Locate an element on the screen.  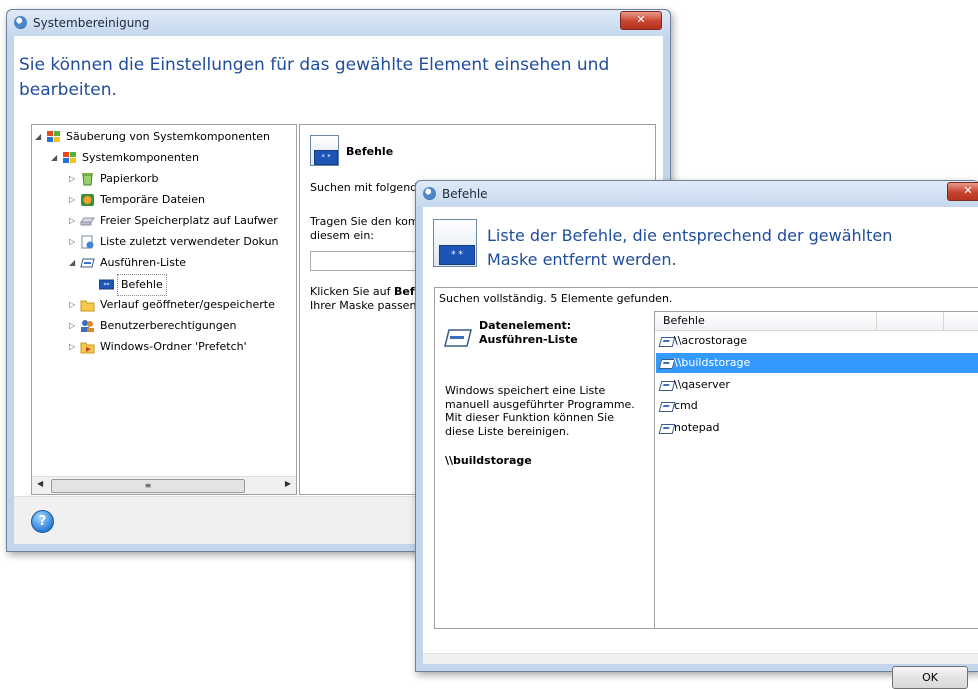
list-item-label: notepad is located at coordinates (697, 427).